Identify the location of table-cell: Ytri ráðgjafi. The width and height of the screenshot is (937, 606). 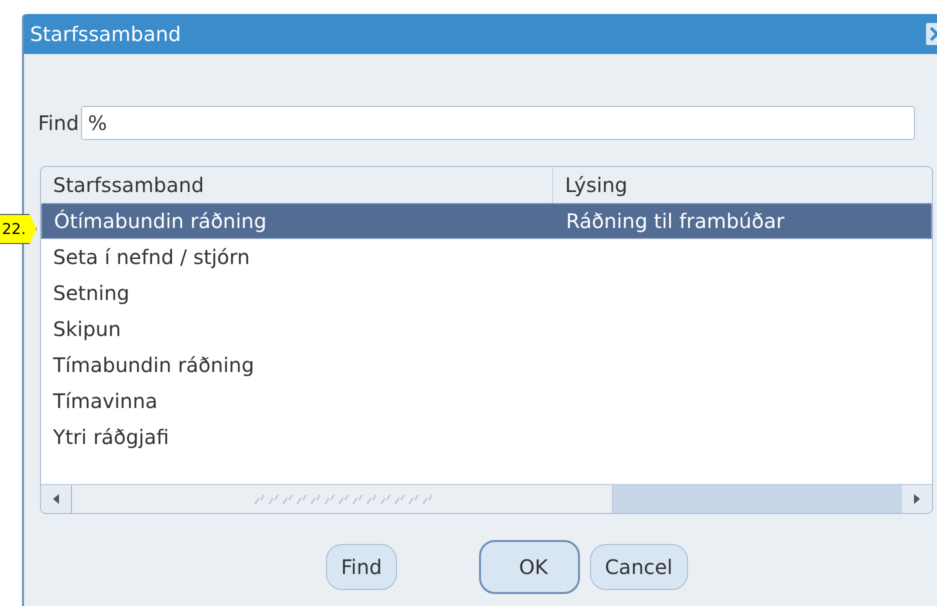
(297, 437).